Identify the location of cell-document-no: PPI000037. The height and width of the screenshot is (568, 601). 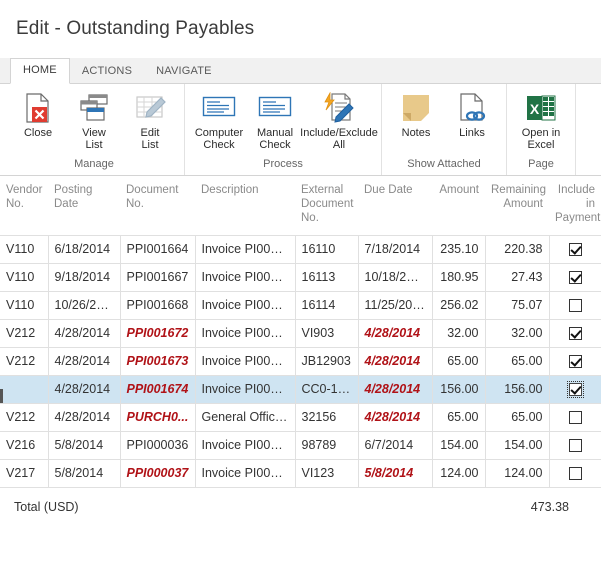
(158, 473).